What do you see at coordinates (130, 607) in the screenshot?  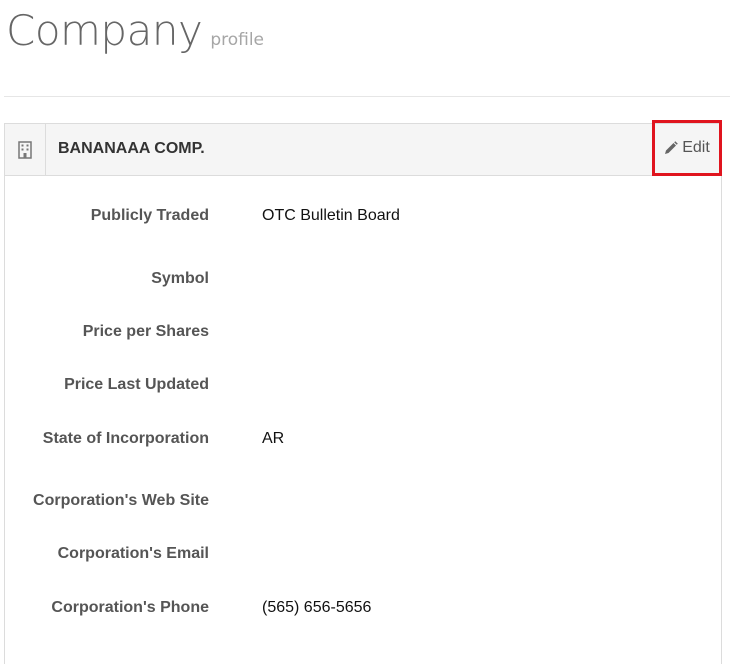 I see `label-phone: Corporation's Phone` at bounding box center [130, 607].